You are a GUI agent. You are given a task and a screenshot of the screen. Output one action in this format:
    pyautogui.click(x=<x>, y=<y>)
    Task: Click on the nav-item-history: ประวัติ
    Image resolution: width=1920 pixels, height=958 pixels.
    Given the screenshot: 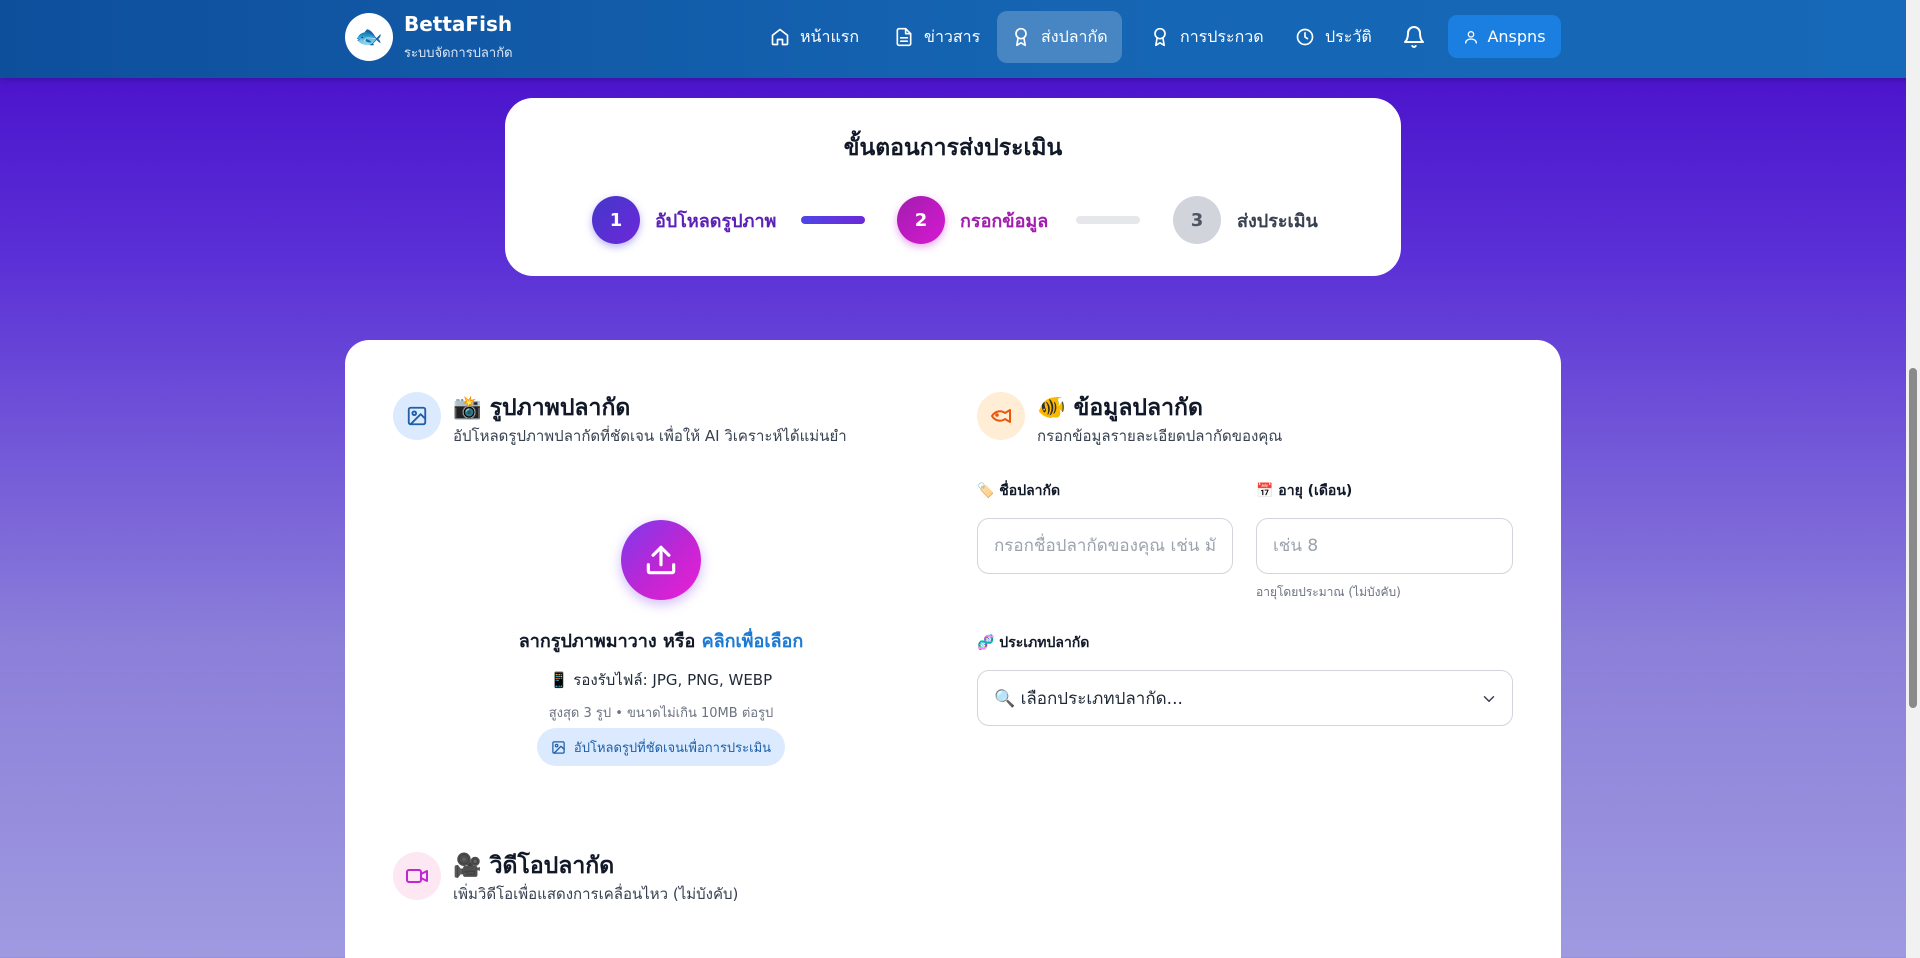 What is the action you would take?
    pyautogui.click(x=1333, y=37)
    